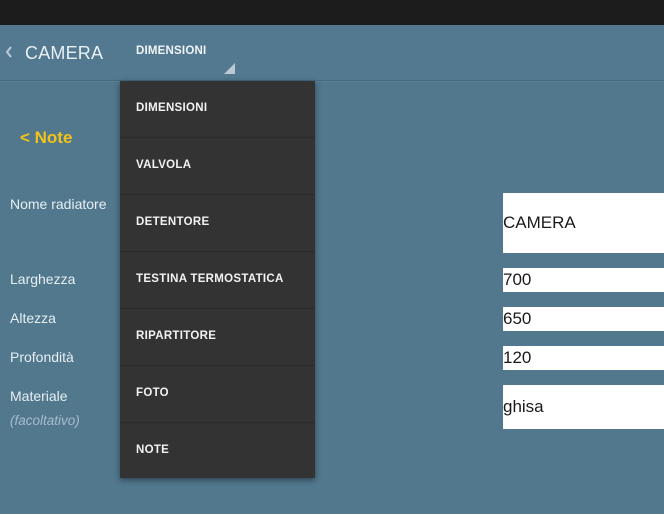 The height and width of the screenshot is (514, 664). What do you see at coordinates (164, 165) in the screenshot?
I see `dropdown-item-label: VALVOLA` at bounding box center [164, 165].